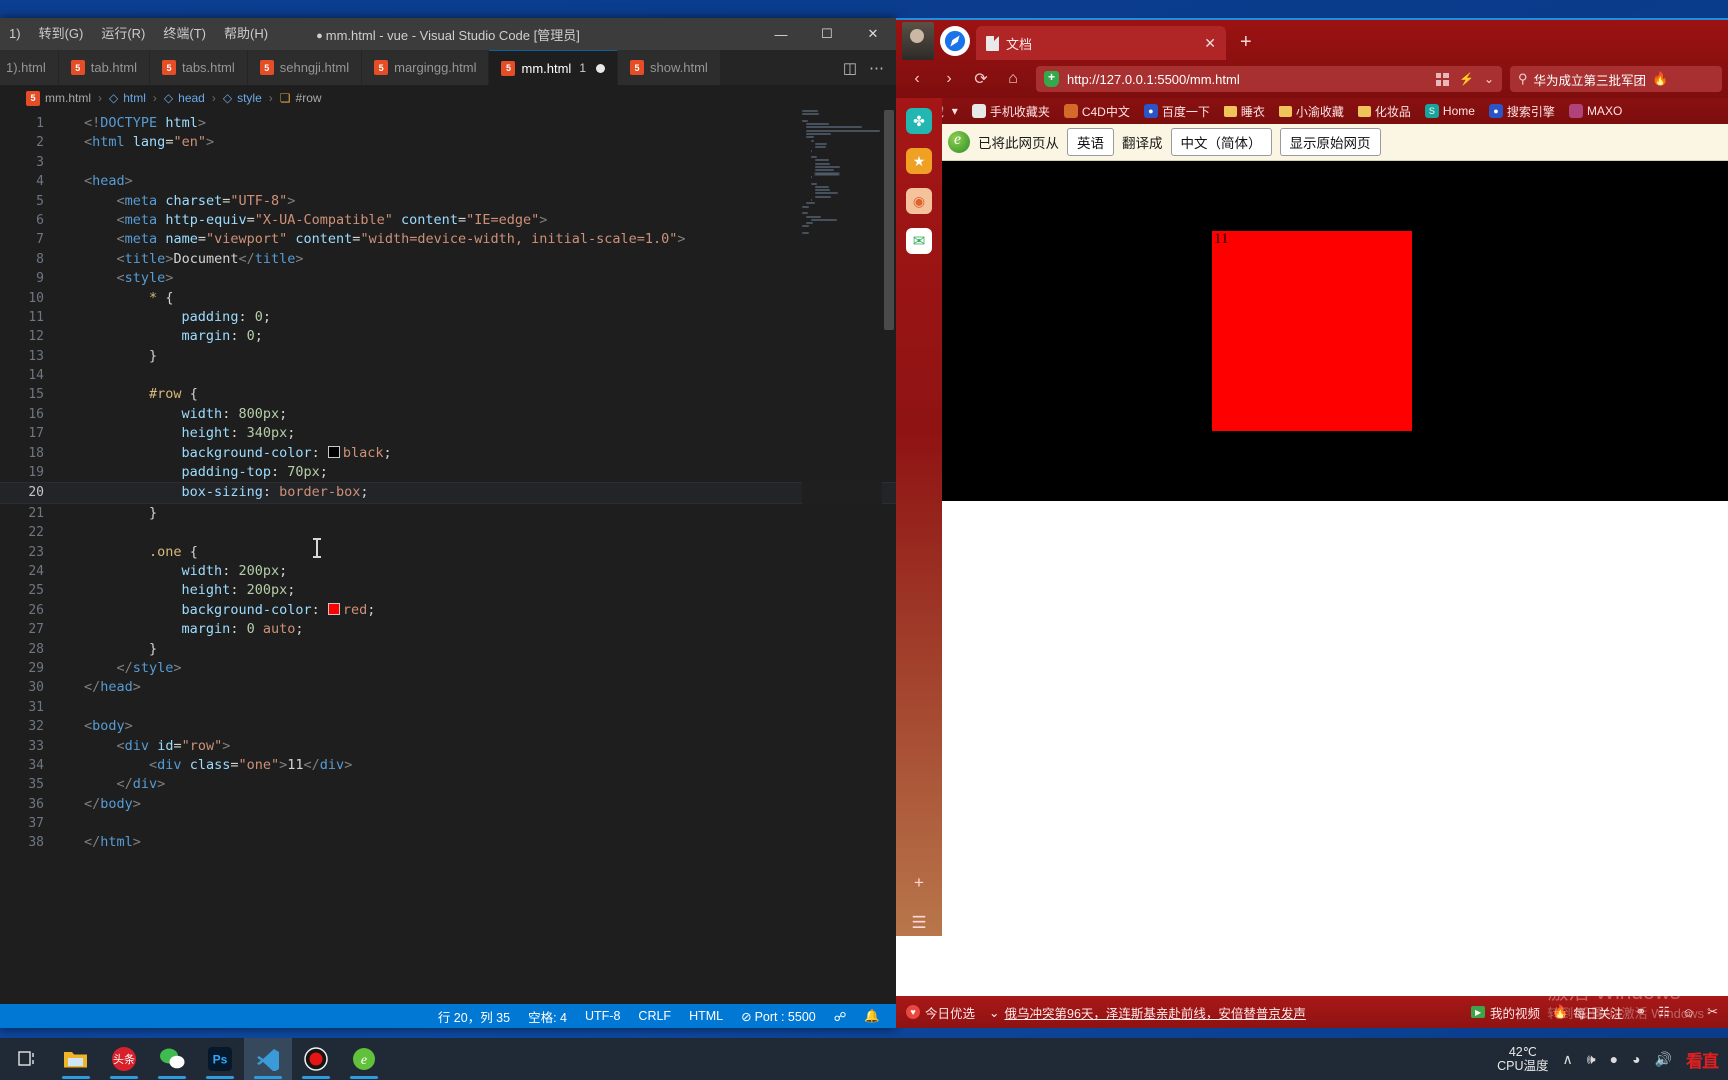  I want to click on code-line: 21 }, so click(448, 513).